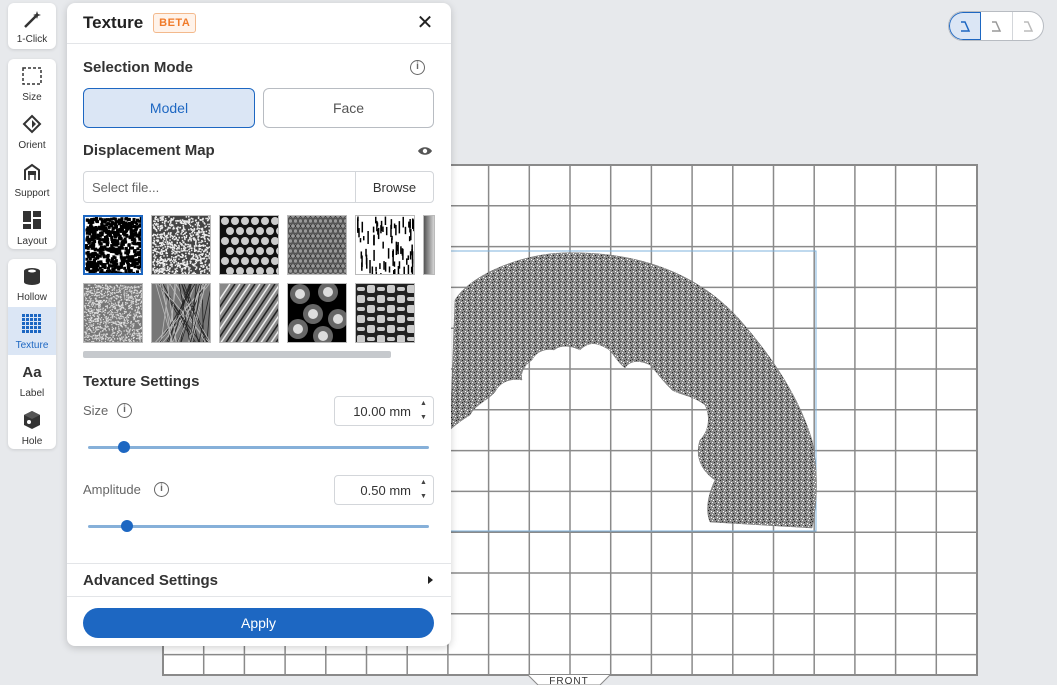 The image size is (1057, 685). I want to click on toolbar-group-modify: Hollow Texture Aa Label Hole, so click(32, 354).